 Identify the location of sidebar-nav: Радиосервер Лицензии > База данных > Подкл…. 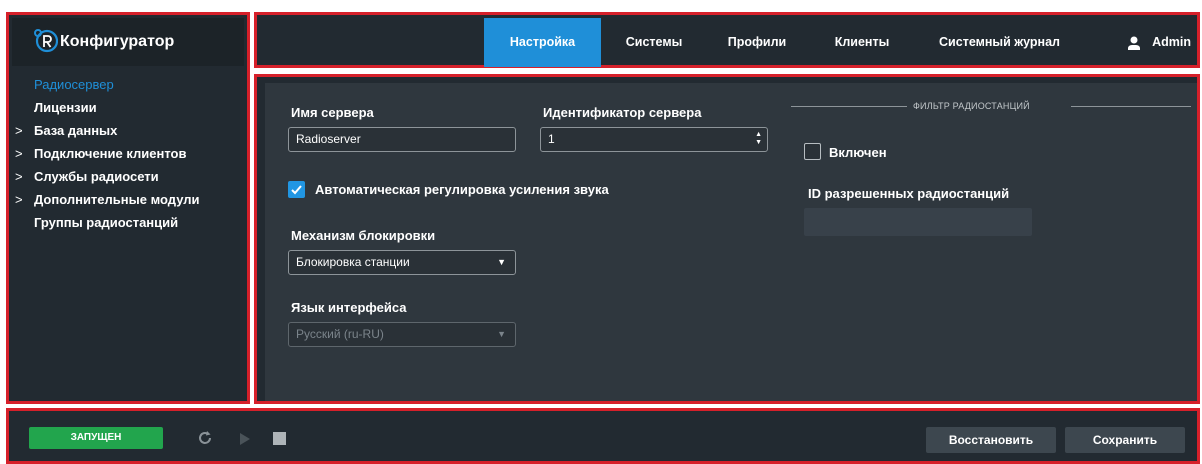
(128, 153).